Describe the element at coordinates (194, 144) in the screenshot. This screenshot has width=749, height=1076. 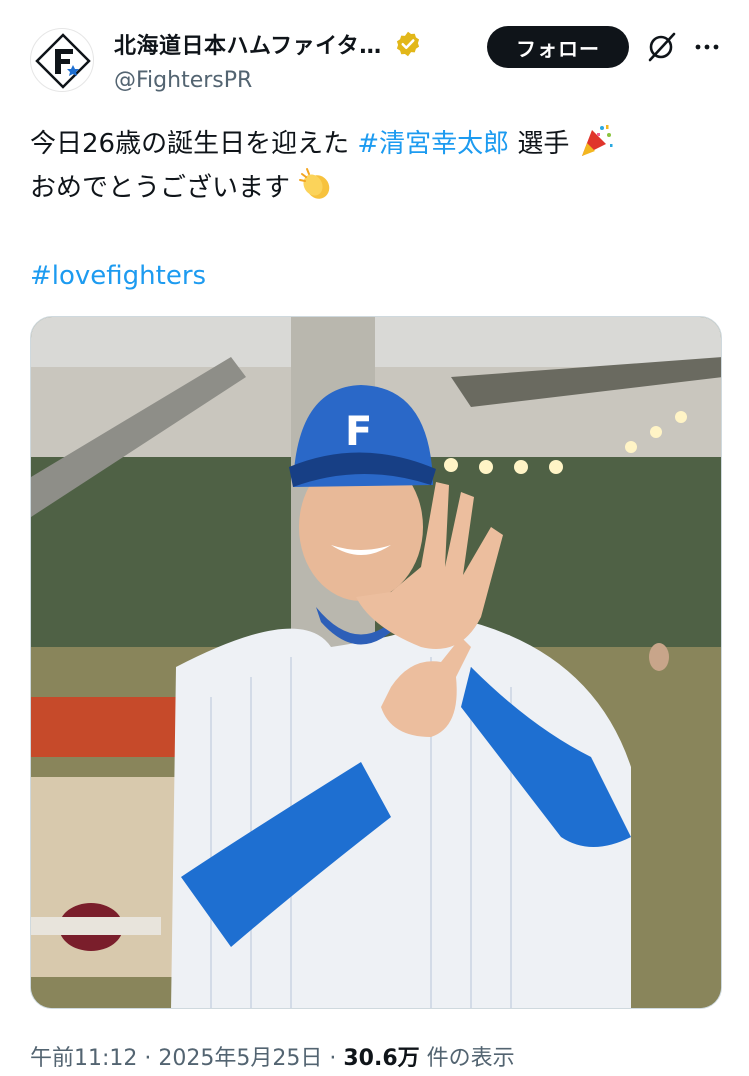
I see `post-text-1: 今日26歳の誕生日を迎えた` at that location.